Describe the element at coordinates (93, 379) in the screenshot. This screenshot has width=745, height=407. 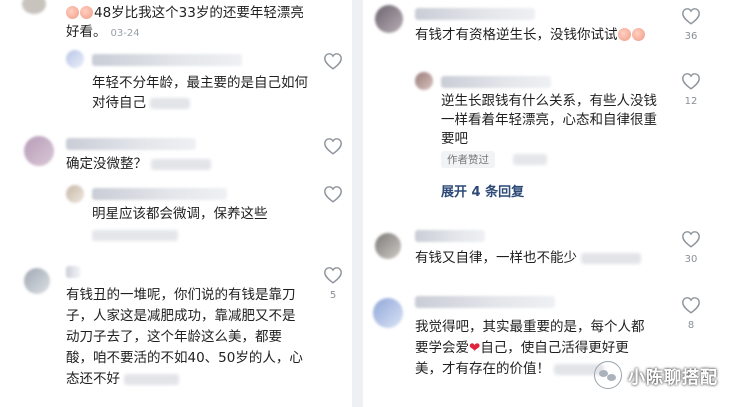
I see `comment-line: 态还不好` at that location.